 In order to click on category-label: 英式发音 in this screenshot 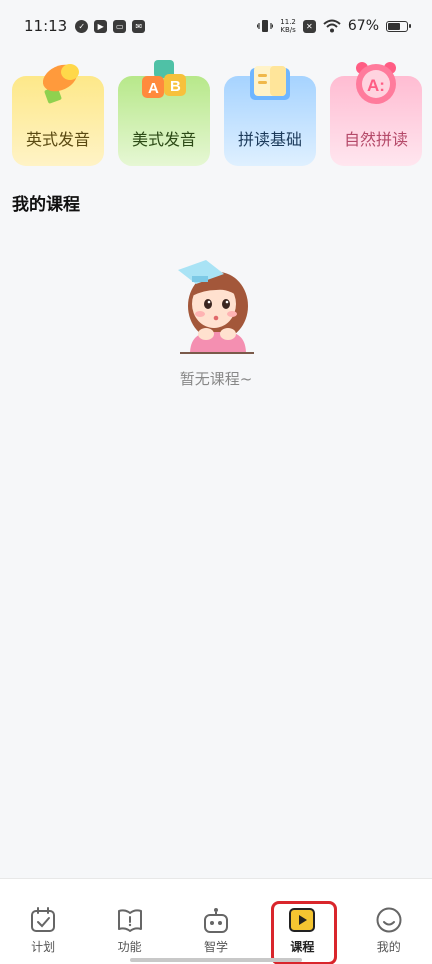, I will do `click(57, 139)`.